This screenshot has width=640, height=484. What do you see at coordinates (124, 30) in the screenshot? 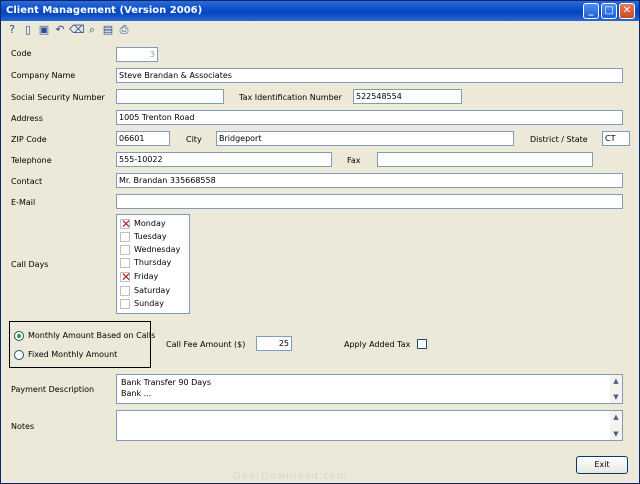
I see `print-icon: ⎙` at bounding box center [124, 30].